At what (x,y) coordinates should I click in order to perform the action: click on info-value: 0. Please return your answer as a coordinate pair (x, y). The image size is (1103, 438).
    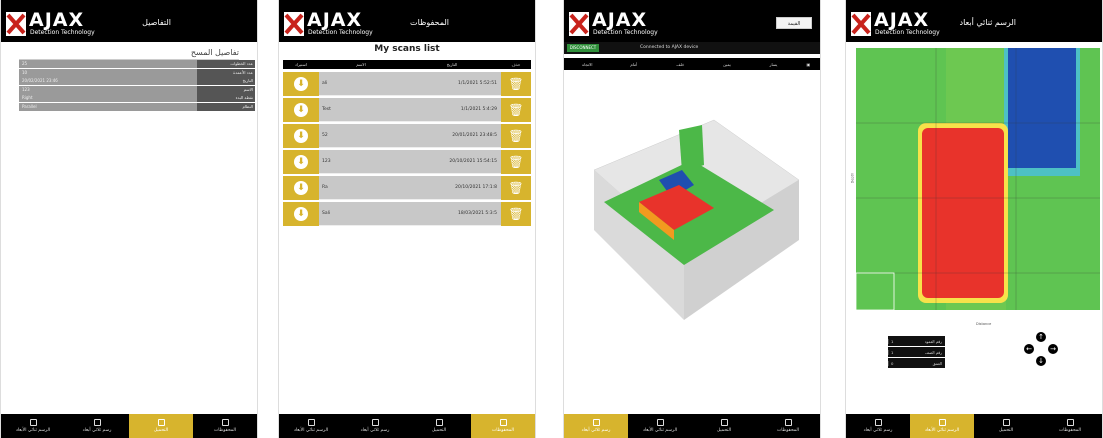
    Looking at the image, I should click on (895, 363).